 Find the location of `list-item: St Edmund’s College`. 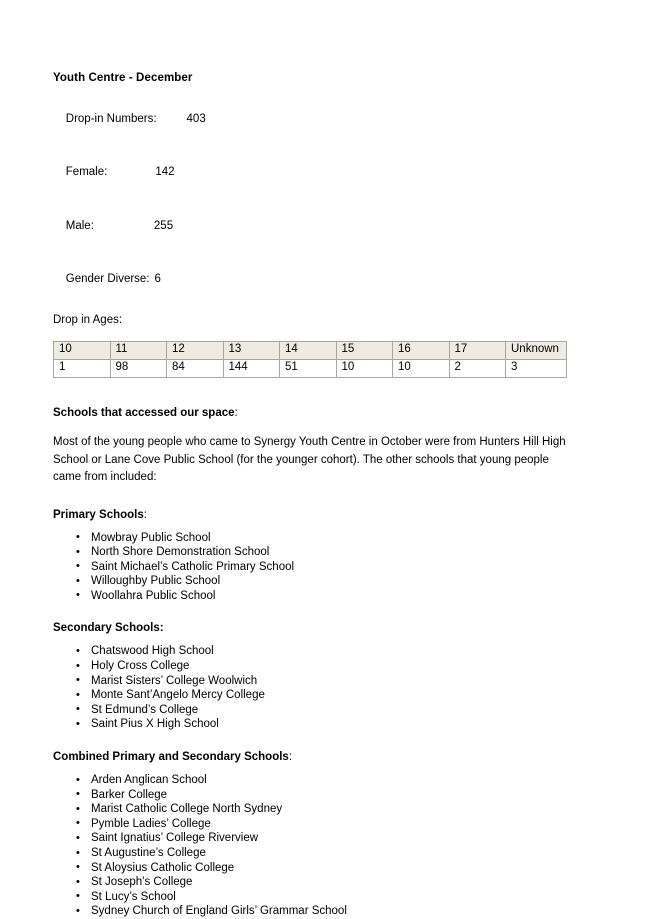

list-item: St Edmund’s College is located at coordinates (310, 710).